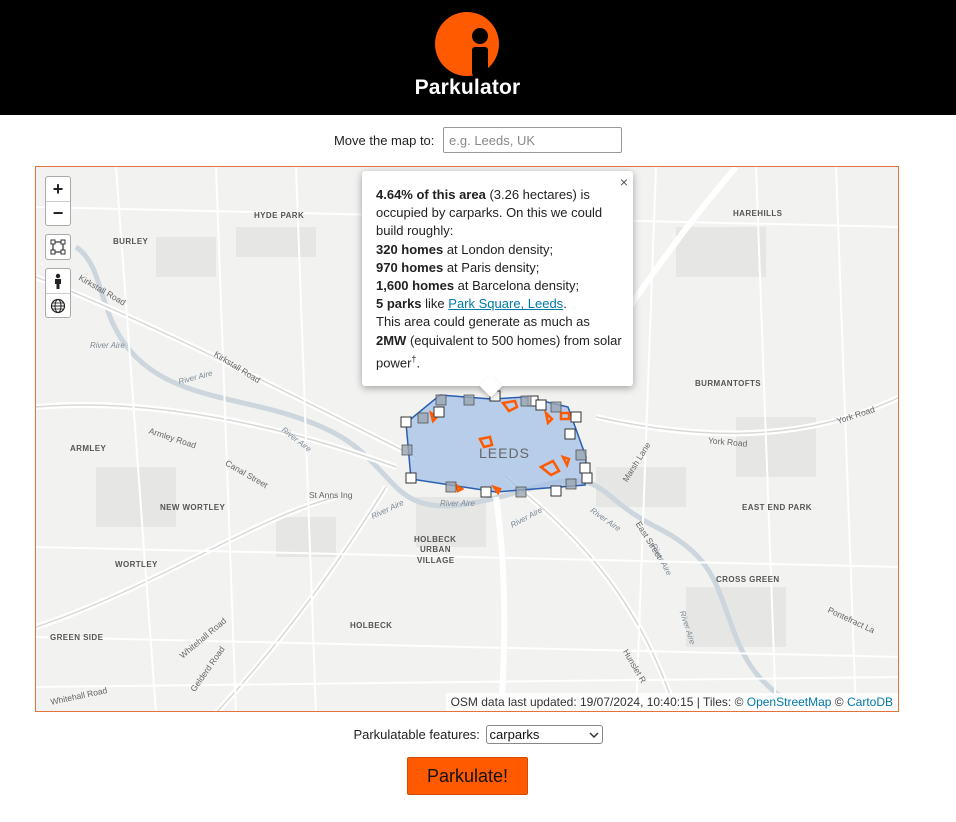 This screenshot has width=956, height=822. I want to click on search-row: Move the map to:, so click(478, 140).